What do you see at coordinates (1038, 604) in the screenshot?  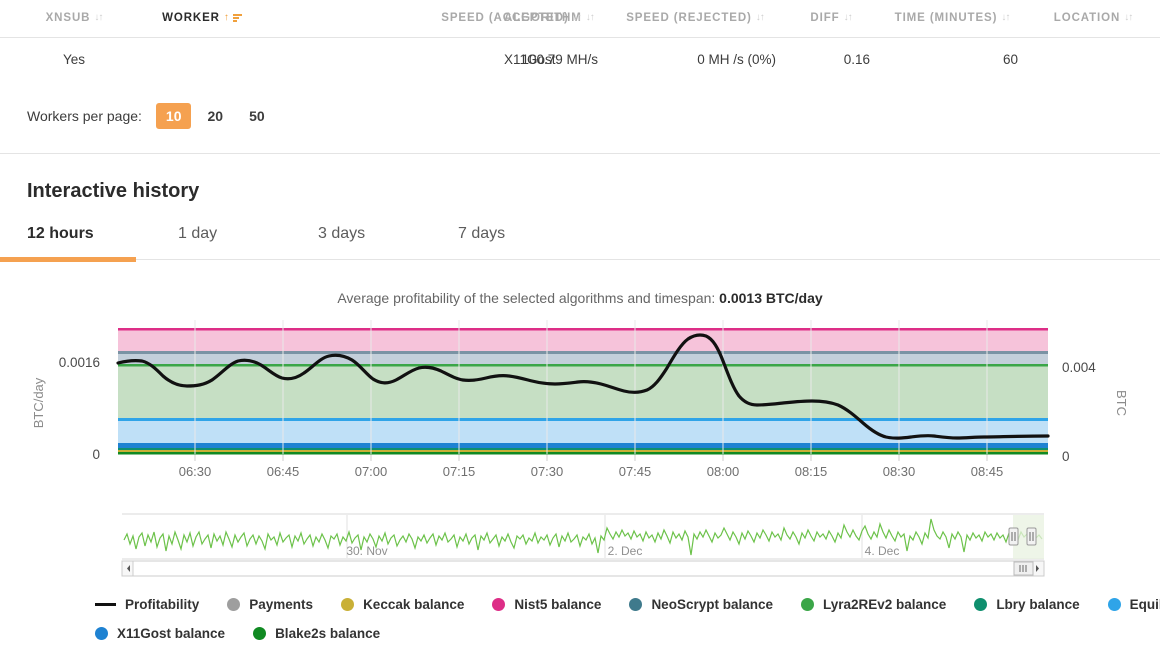 I see `legend-label: Lbry balance` at bounding box center [1038, 604].